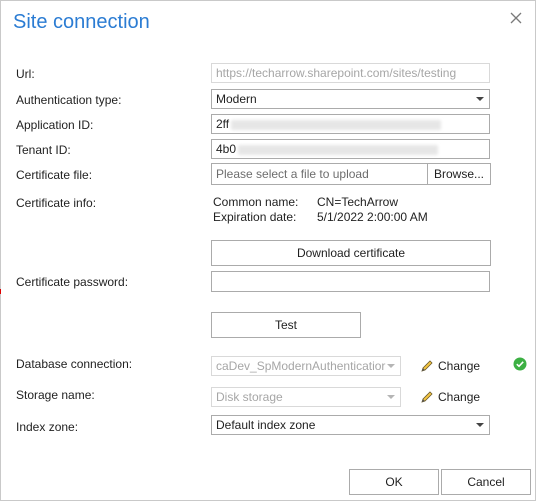 Image resolution: width=536 pixels, height=501 pixels. Describe the element at coordinates (486, 482) in the screenshot. I see `cancel-button: Cancel` at that location.